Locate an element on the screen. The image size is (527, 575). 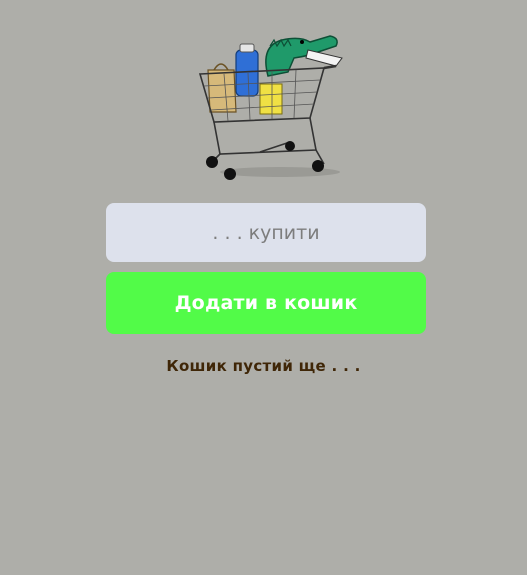
item-input is located at coordinates (266, 232).